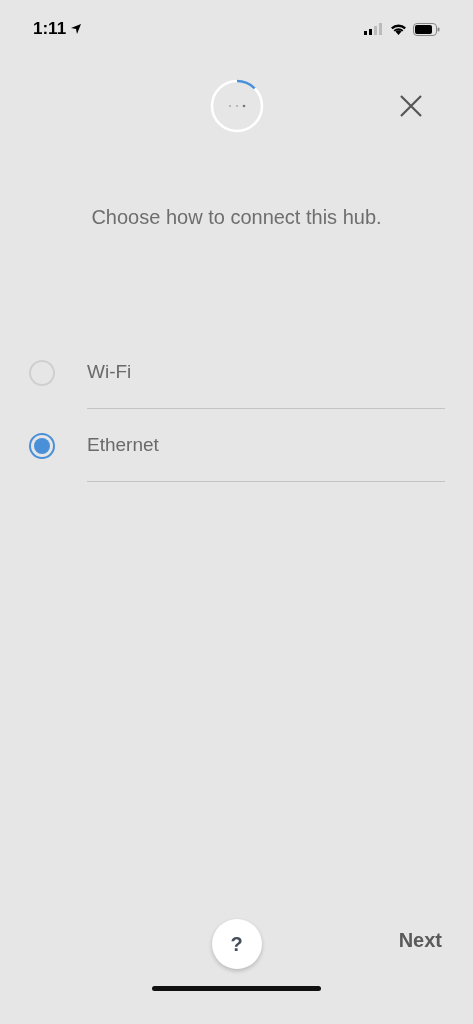 The width and height of the screenshot is (473, 1024). What do you see at coordinates (266, 445) in the screenshot?
I see `option-label: Ethernet` at bounding box center [266, 445].